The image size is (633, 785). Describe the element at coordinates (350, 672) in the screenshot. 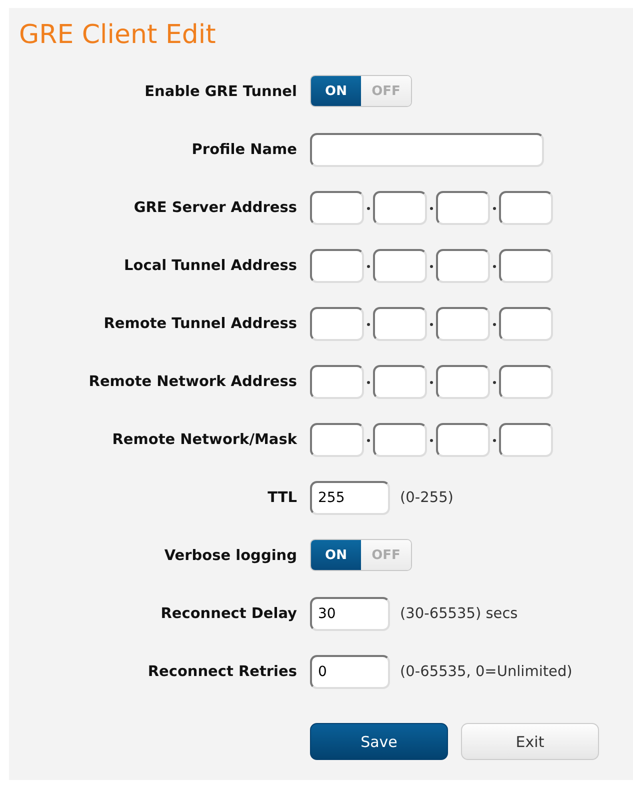

I see `number-field: 0` at that location.